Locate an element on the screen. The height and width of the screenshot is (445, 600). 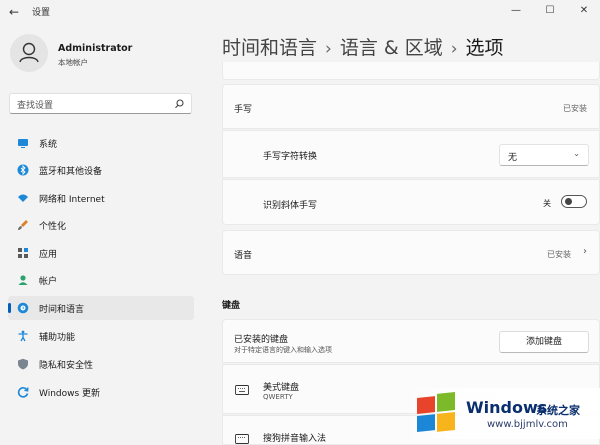
selection-indicator is located at coordinates (9, 308).